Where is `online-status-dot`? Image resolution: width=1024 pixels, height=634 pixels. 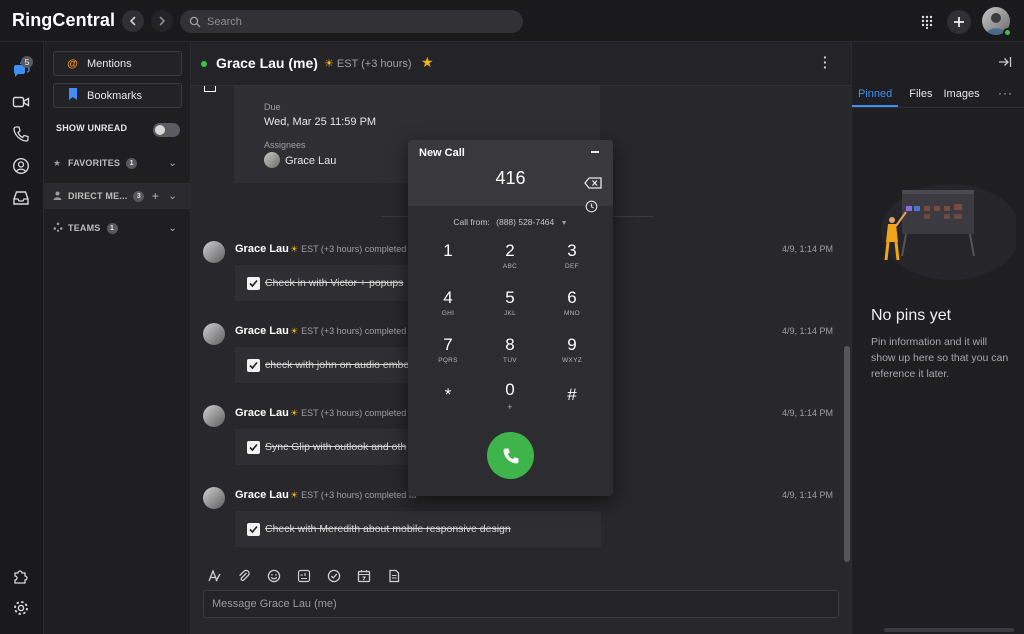 online-status-dot is located at coordinates (204, 64).